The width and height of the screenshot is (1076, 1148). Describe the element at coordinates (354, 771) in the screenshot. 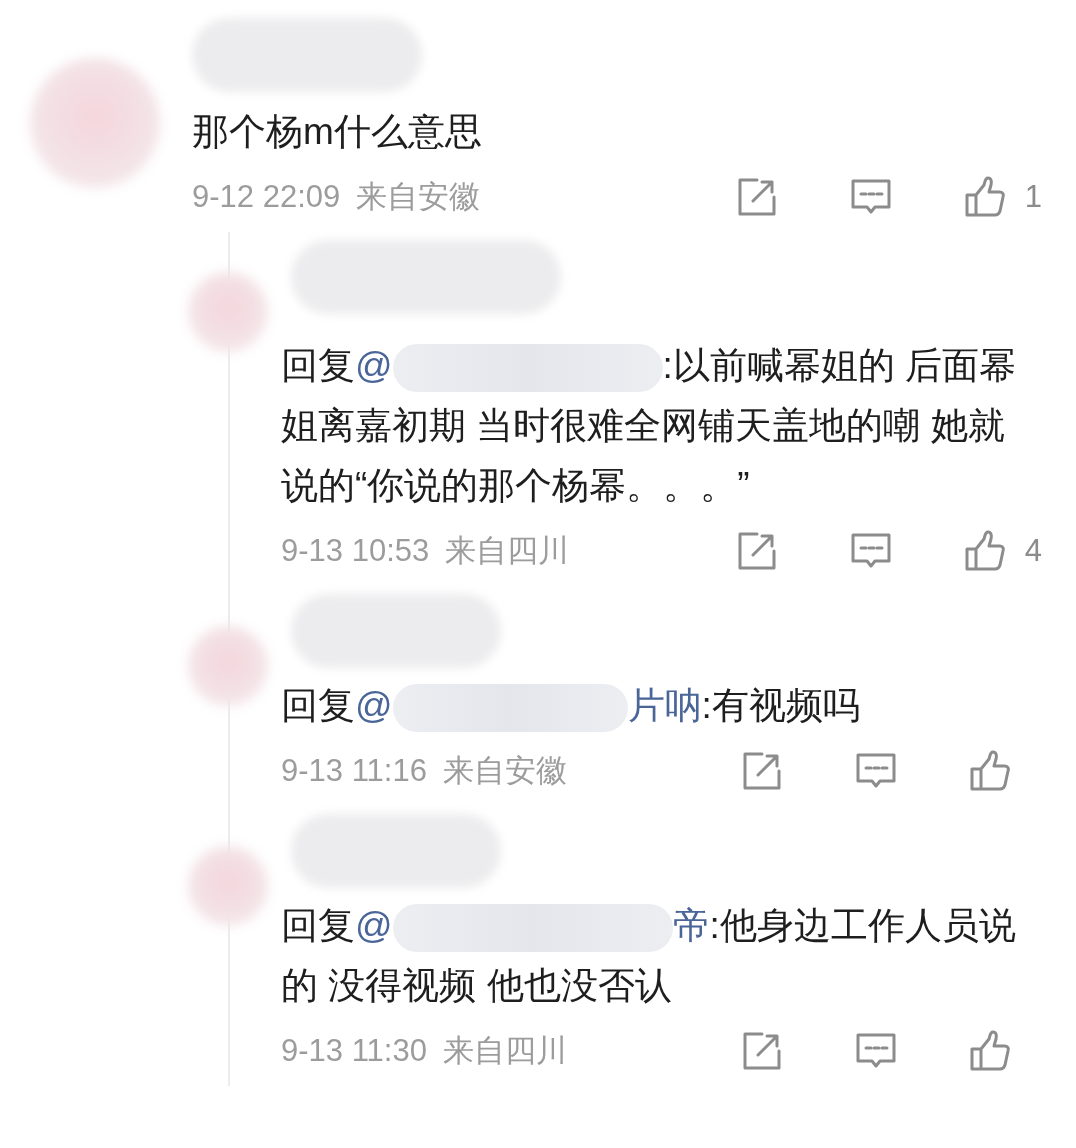

I see `comment-time: 9-13 11:16` at that location.